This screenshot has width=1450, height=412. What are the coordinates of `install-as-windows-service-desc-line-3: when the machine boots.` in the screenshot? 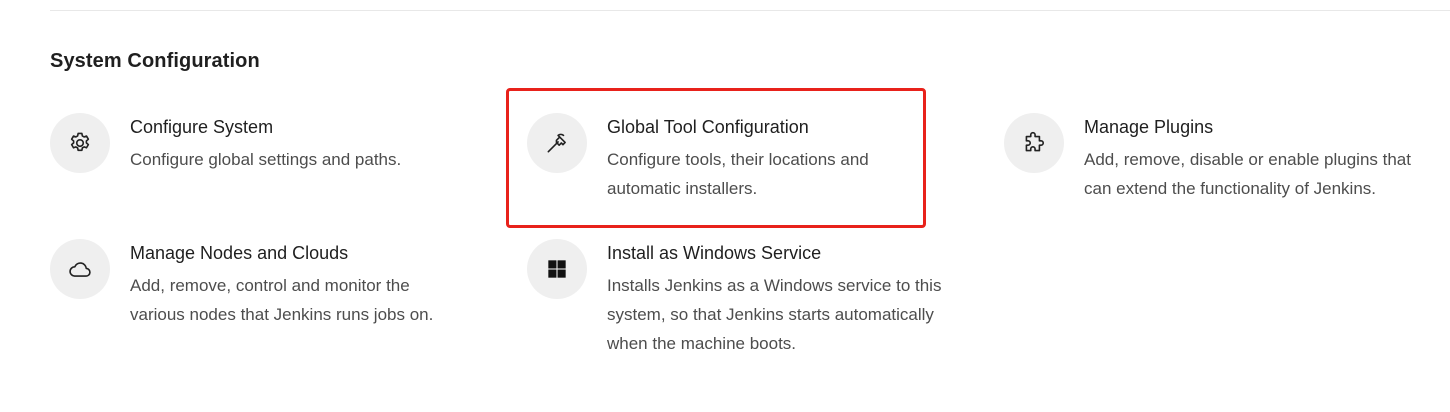 It's located at (702, 343).